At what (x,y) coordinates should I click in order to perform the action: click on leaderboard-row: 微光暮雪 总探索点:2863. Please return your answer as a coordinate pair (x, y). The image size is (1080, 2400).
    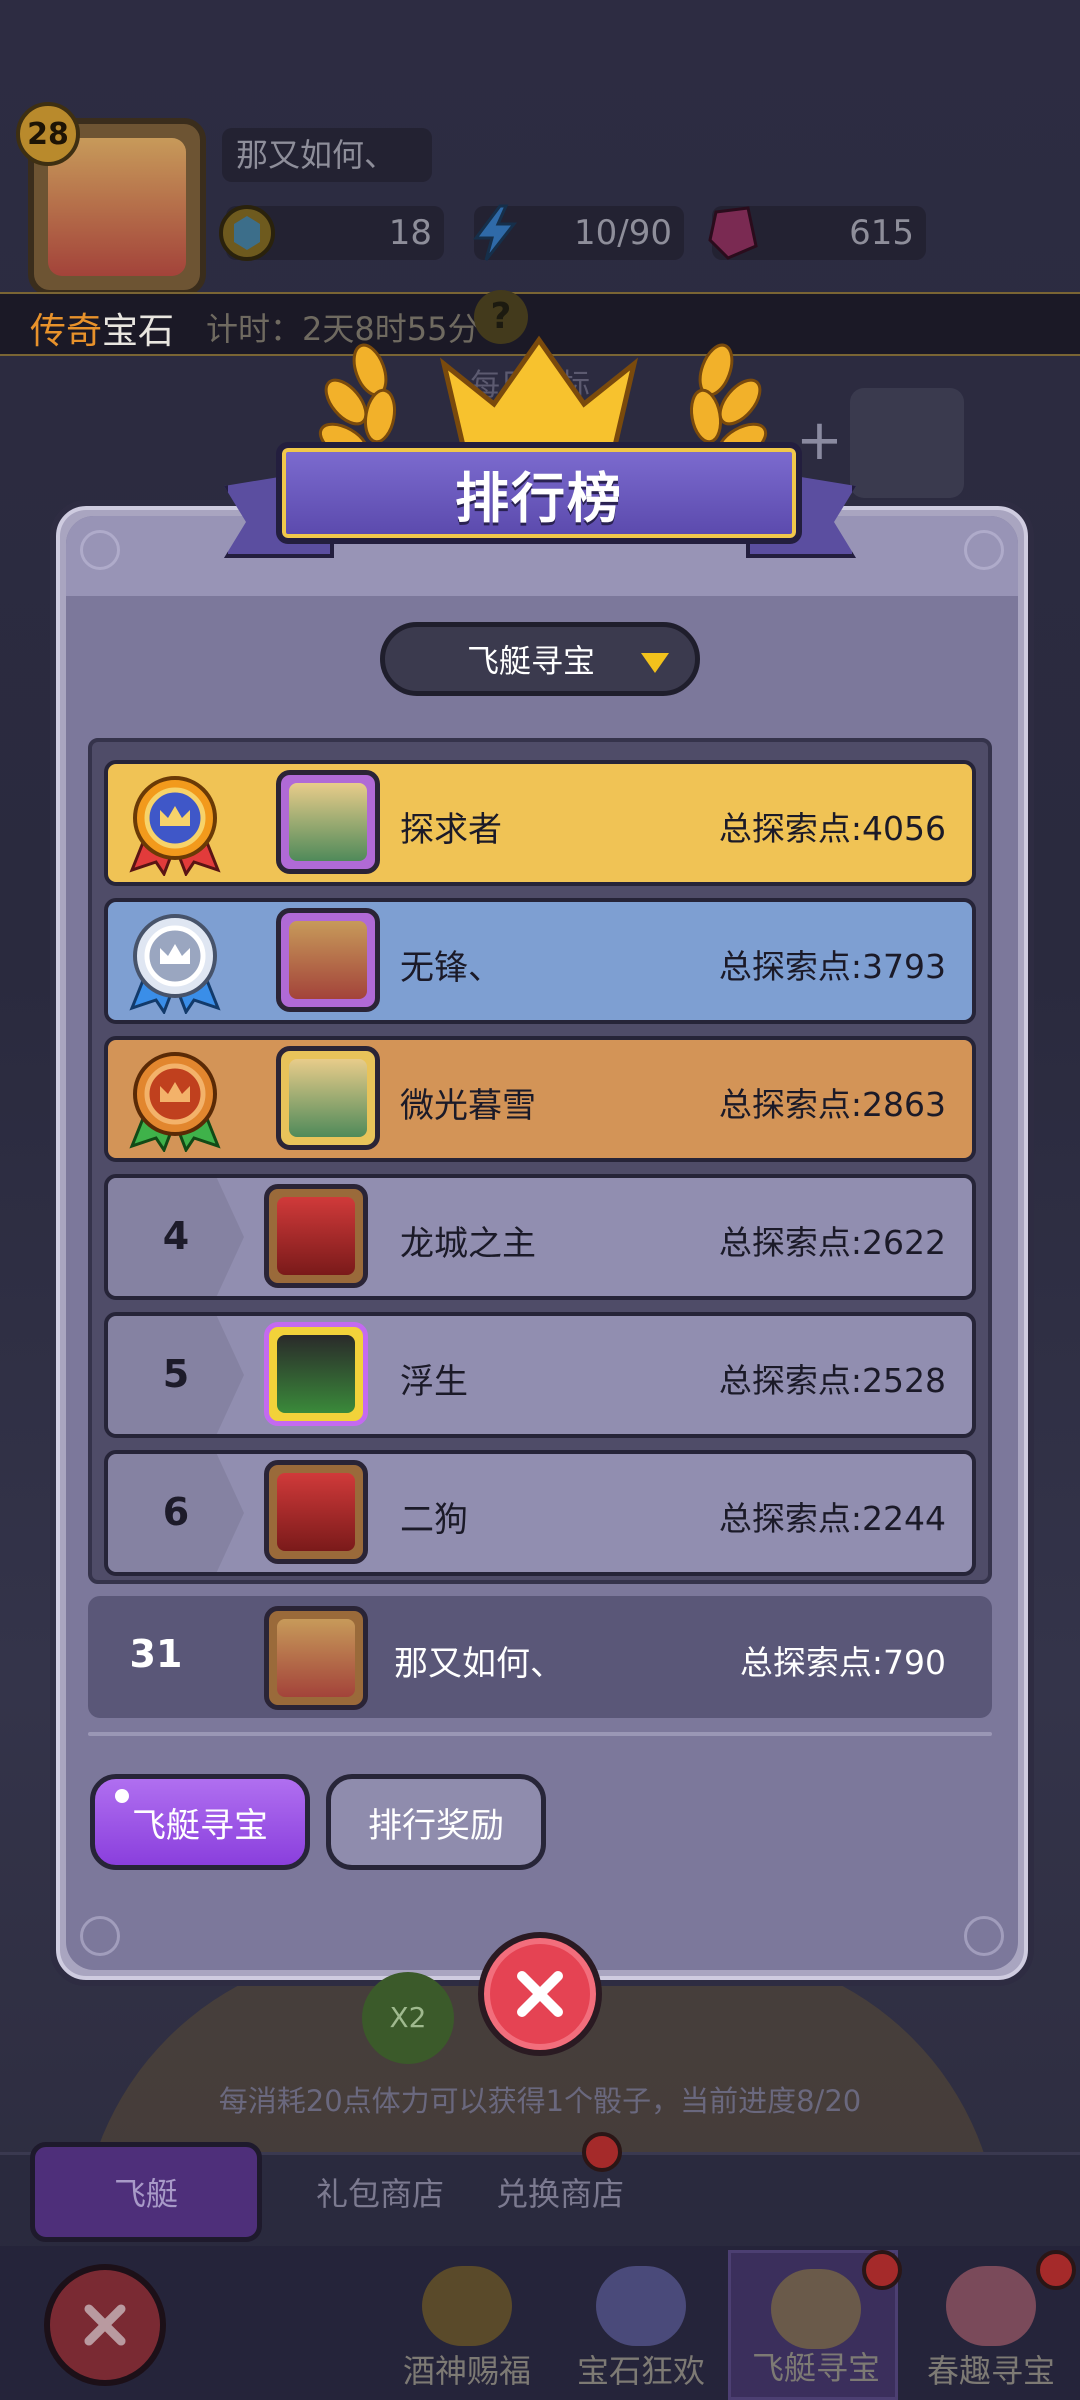
    Looking at the image, I should click on (540, 1099).